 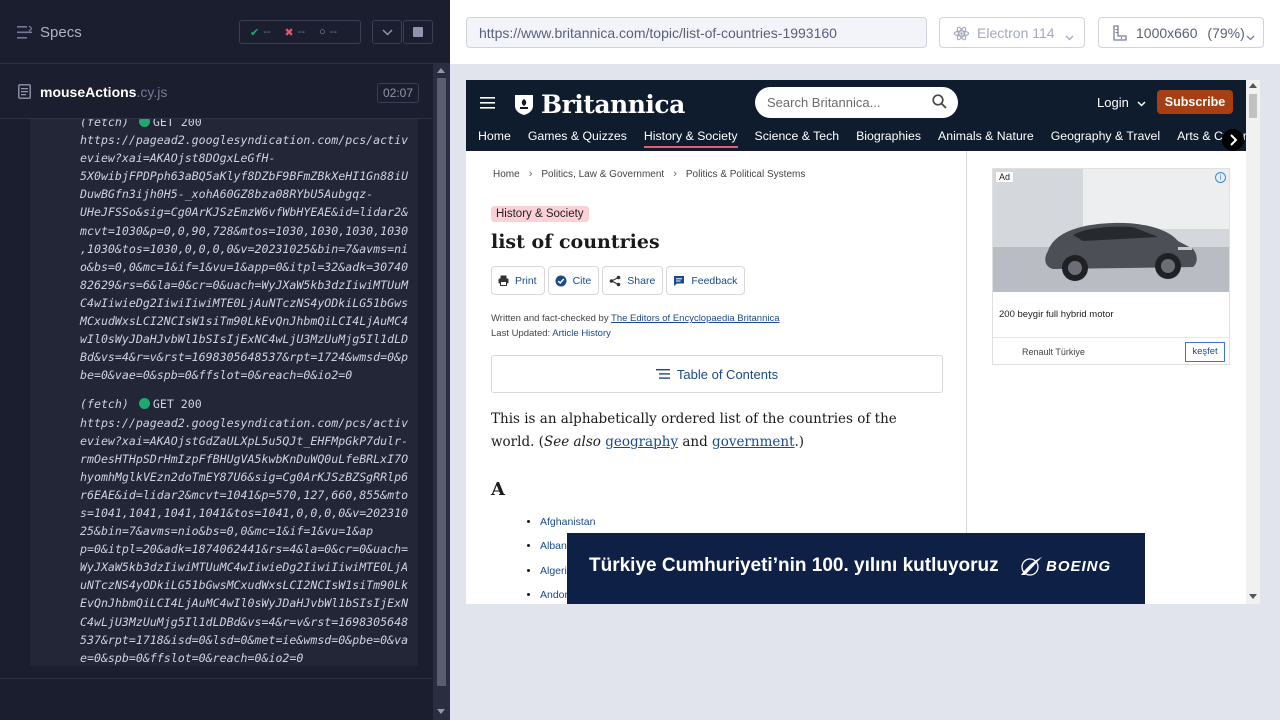 I want to click on nav-item: Science & Tech, so click(x=791, y=139).